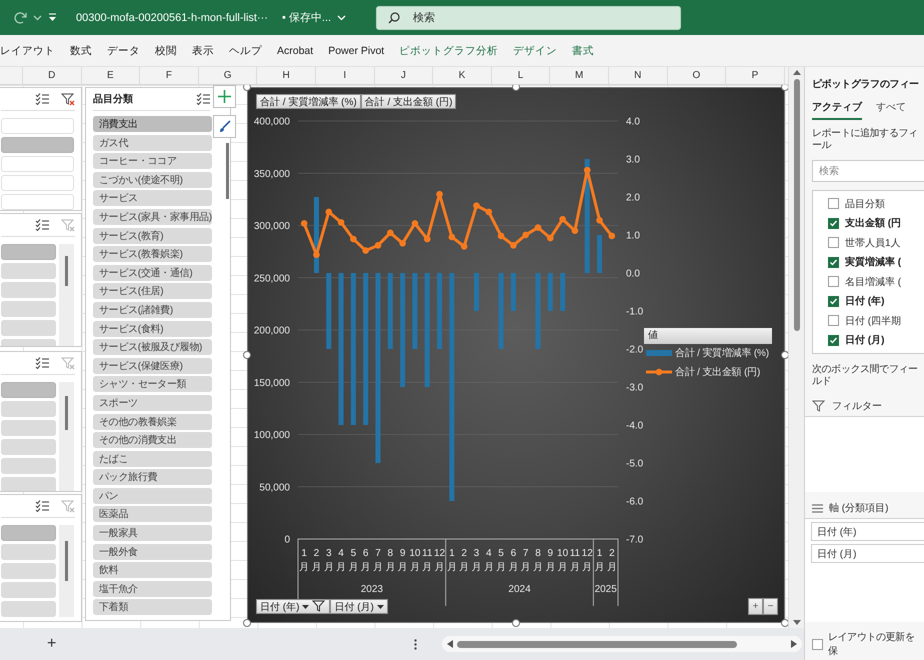 This screenshot has width=924, height=660. What do you see at coordinates (152, 161) in the screenshot?
I see `slicer-item: コーヒー・ココア` at bounding box center [152, 161].